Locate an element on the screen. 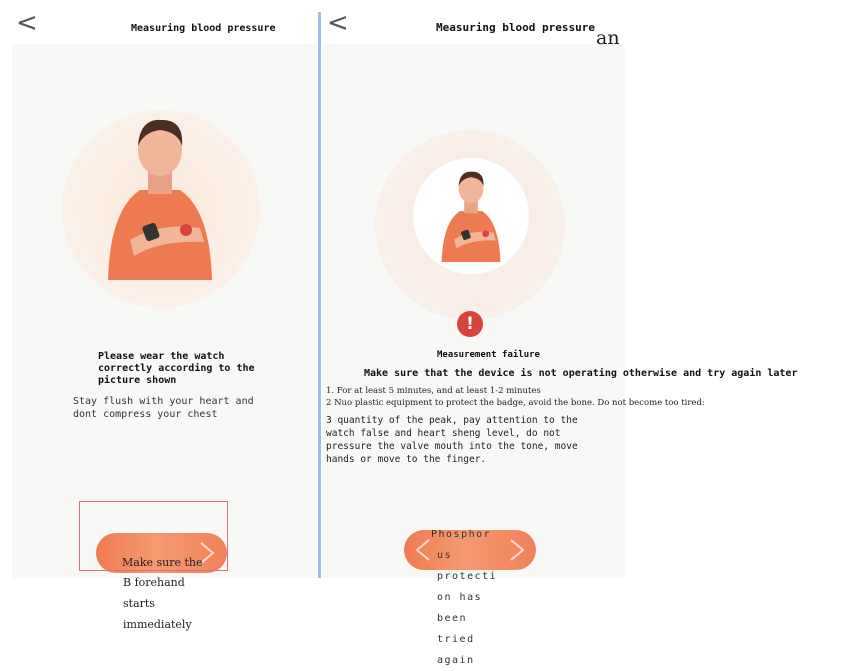 This screenshot has height=671, width=854. failure-title: Measurement failure is located at coordinates (488, 355).